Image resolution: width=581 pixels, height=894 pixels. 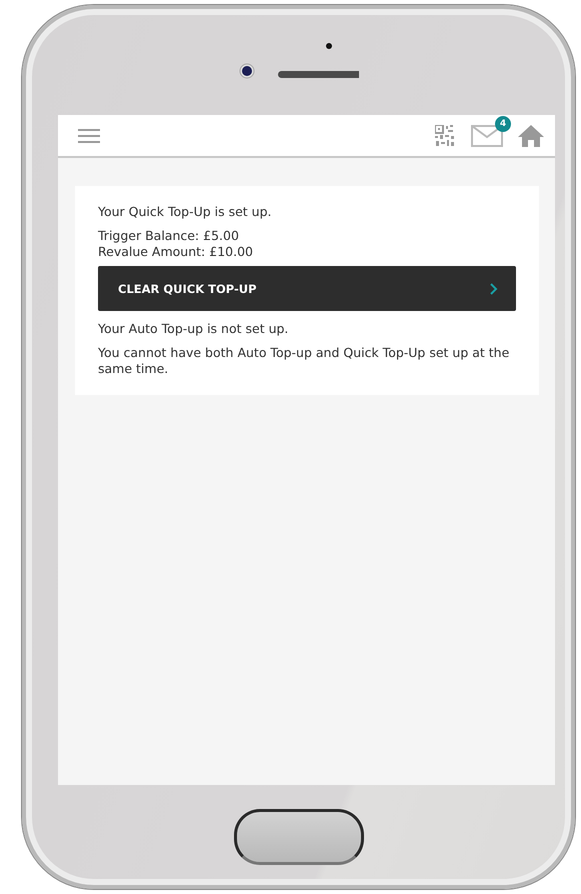 What do you see at coordinates (307, 288) in the screenshot?
I see `clear-quick-top-up-button: CLEAR QUICK TOP-UP` at bounding box center [307, 288].